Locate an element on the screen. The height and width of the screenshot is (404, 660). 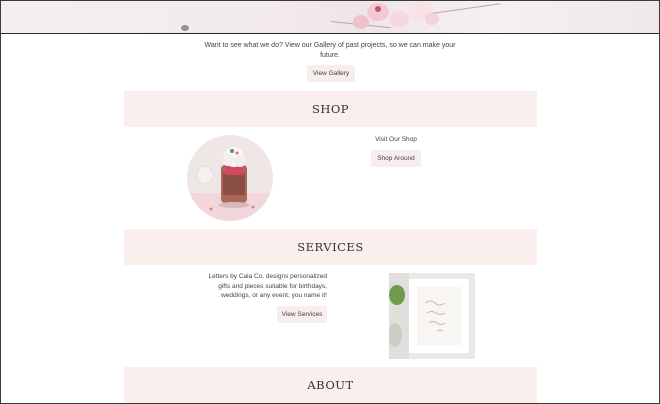
shop-section-header: SHOP is located at coordinates (330, 109).